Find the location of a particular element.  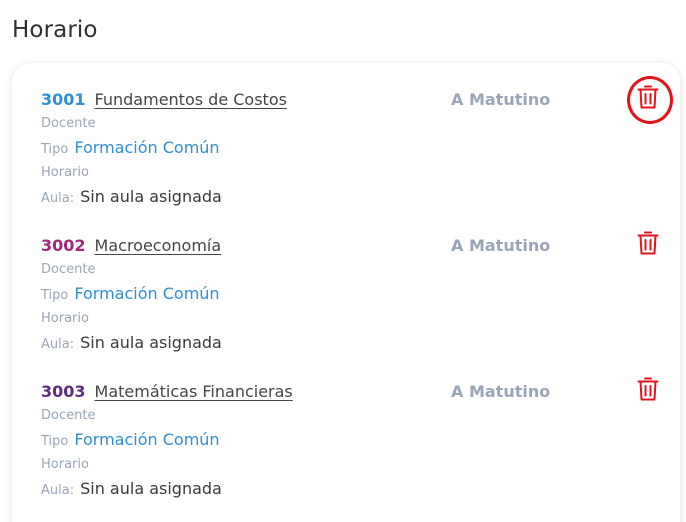

course-header: 3002 Macroeconomía is located at coordinates (131, 248).